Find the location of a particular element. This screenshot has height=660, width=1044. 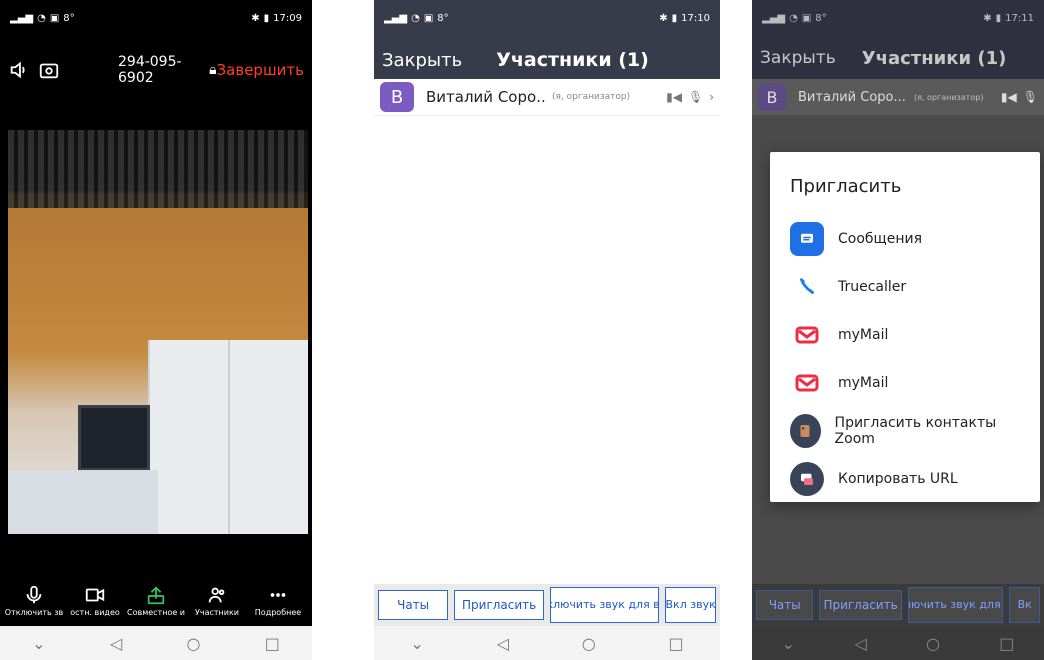

end-meeting-button: Завершить is located at coordinates (260, 70).